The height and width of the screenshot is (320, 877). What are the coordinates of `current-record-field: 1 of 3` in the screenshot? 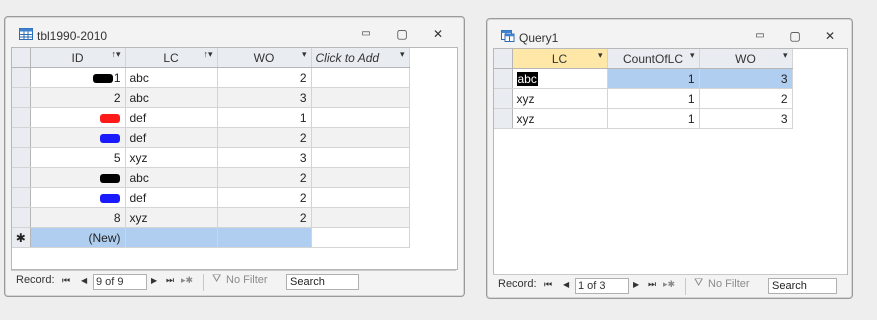 It's located at (602, 286).